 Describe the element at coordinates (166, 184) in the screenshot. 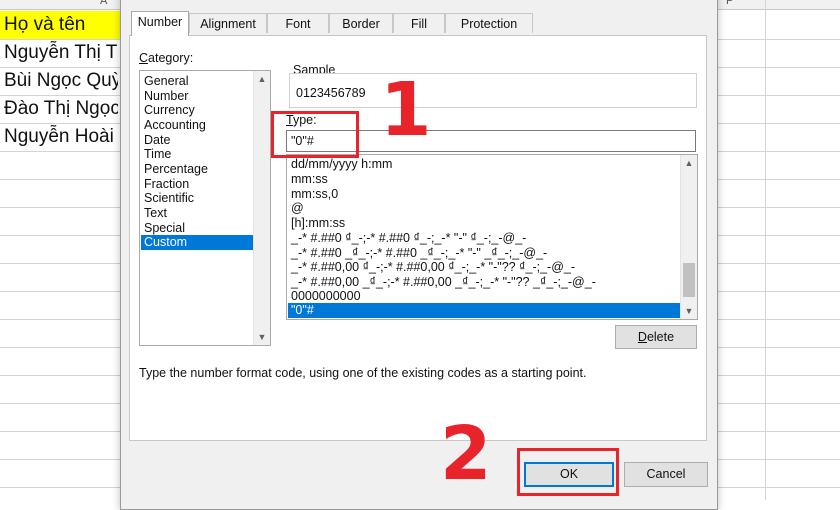

I see `category-item: Fraction` at that location.